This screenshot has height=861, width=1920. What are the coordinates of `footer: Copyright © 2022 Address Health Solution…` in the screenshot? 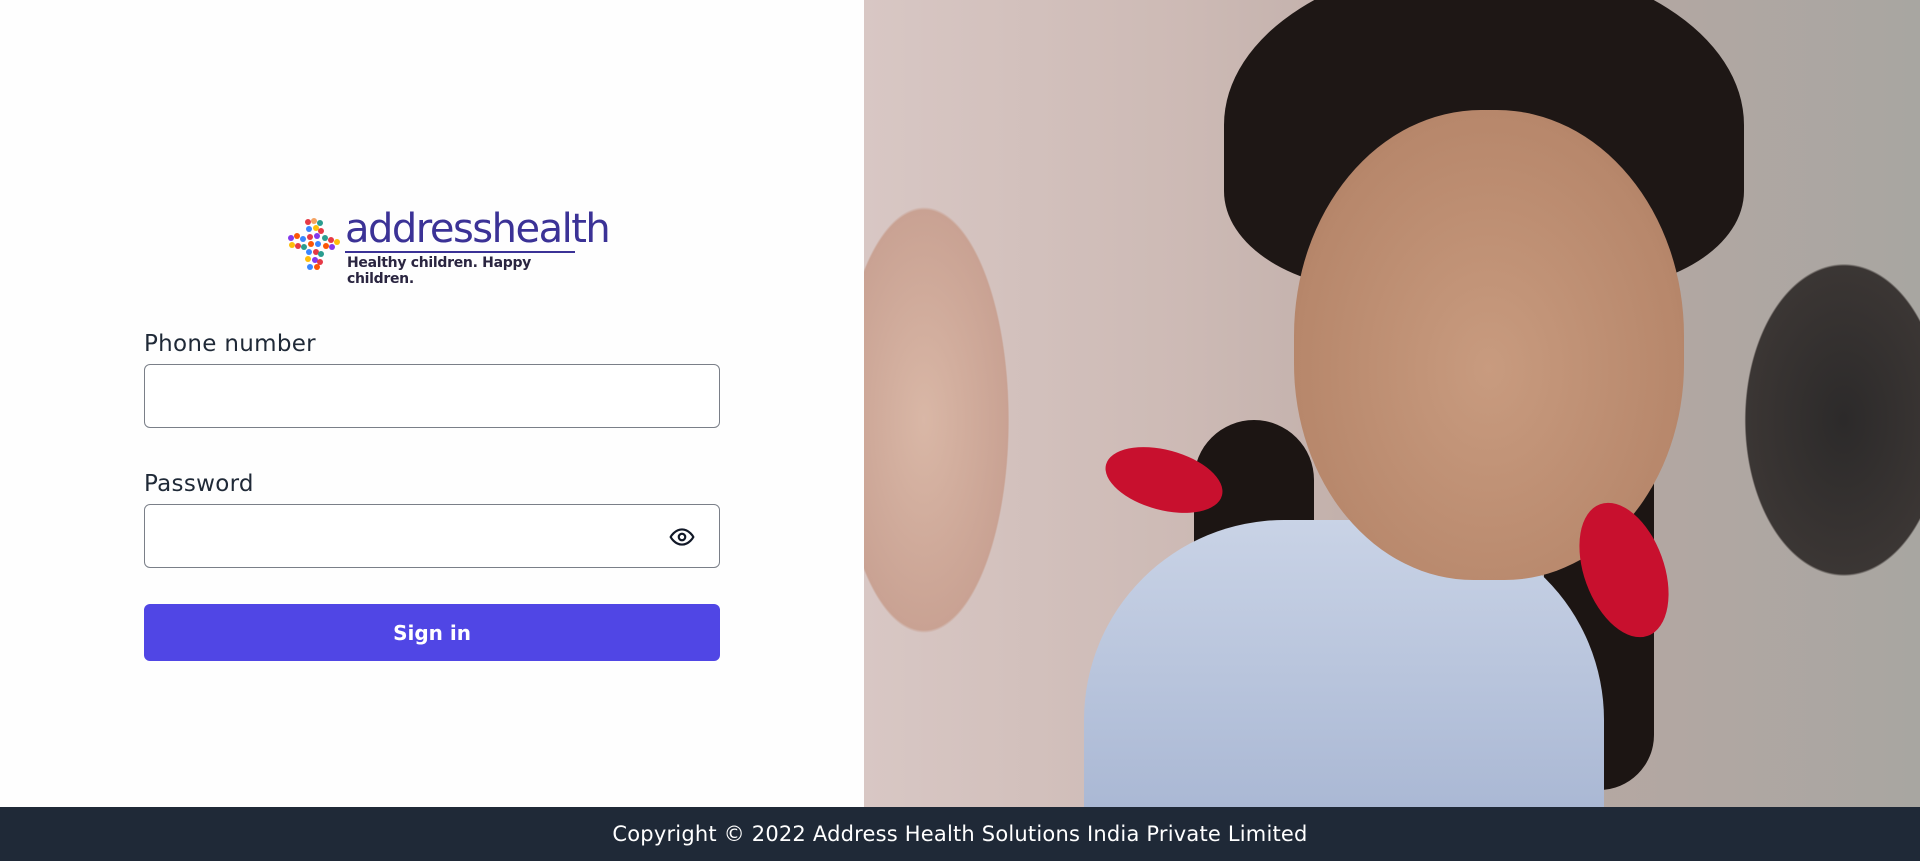 It's located at (960, 834).